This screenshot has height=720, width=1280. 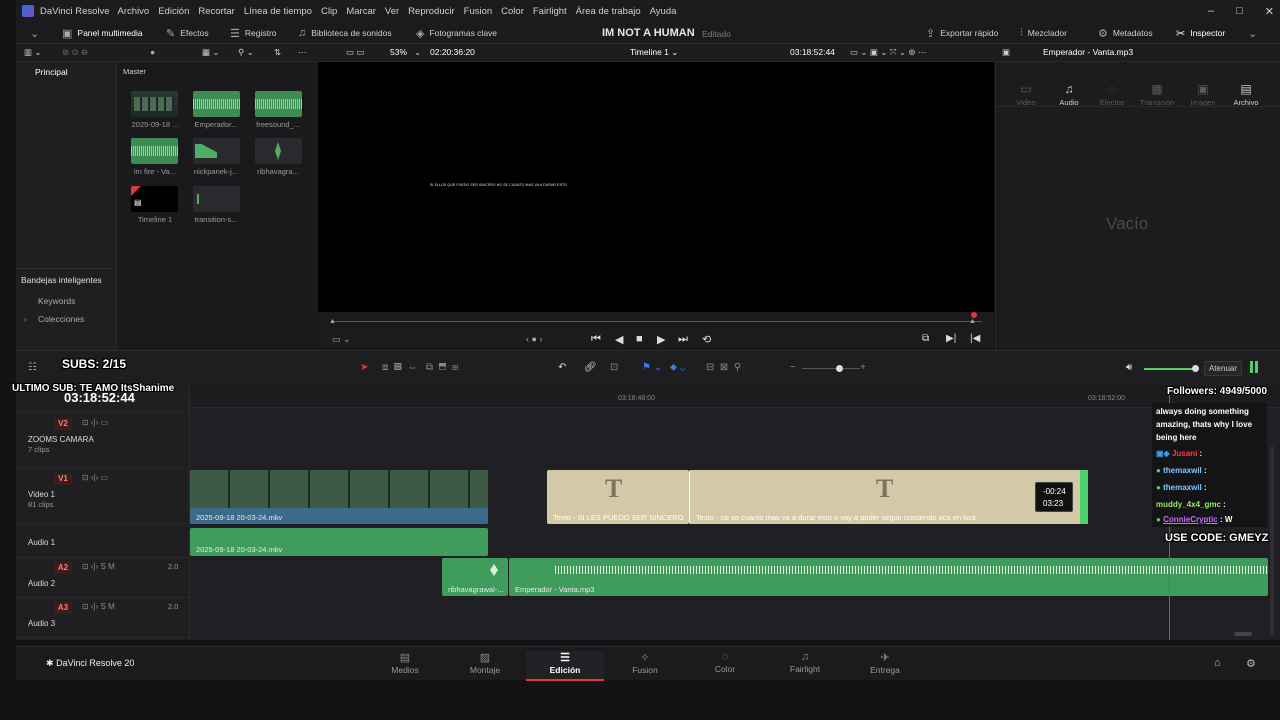 I want to click on mark-out-button: |◀, so click(x=975, y=338).